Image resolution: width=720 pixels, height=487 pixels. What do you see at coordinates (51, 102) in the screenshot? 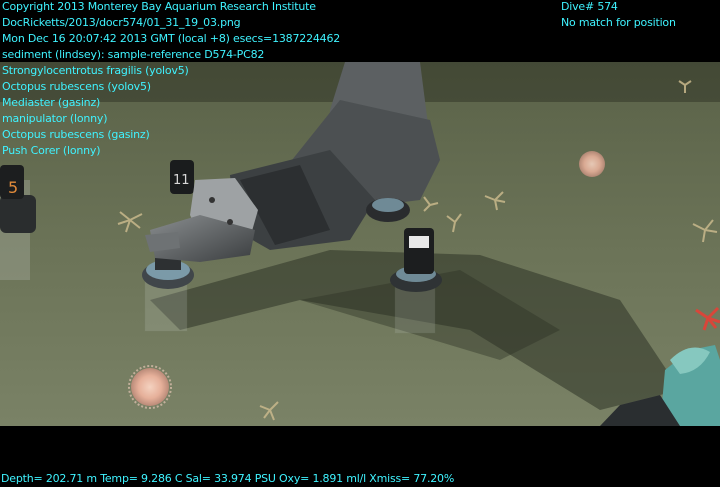
I see `overlay-annotation: Mediaster (gasinz)` at bounding box center [51, 102].